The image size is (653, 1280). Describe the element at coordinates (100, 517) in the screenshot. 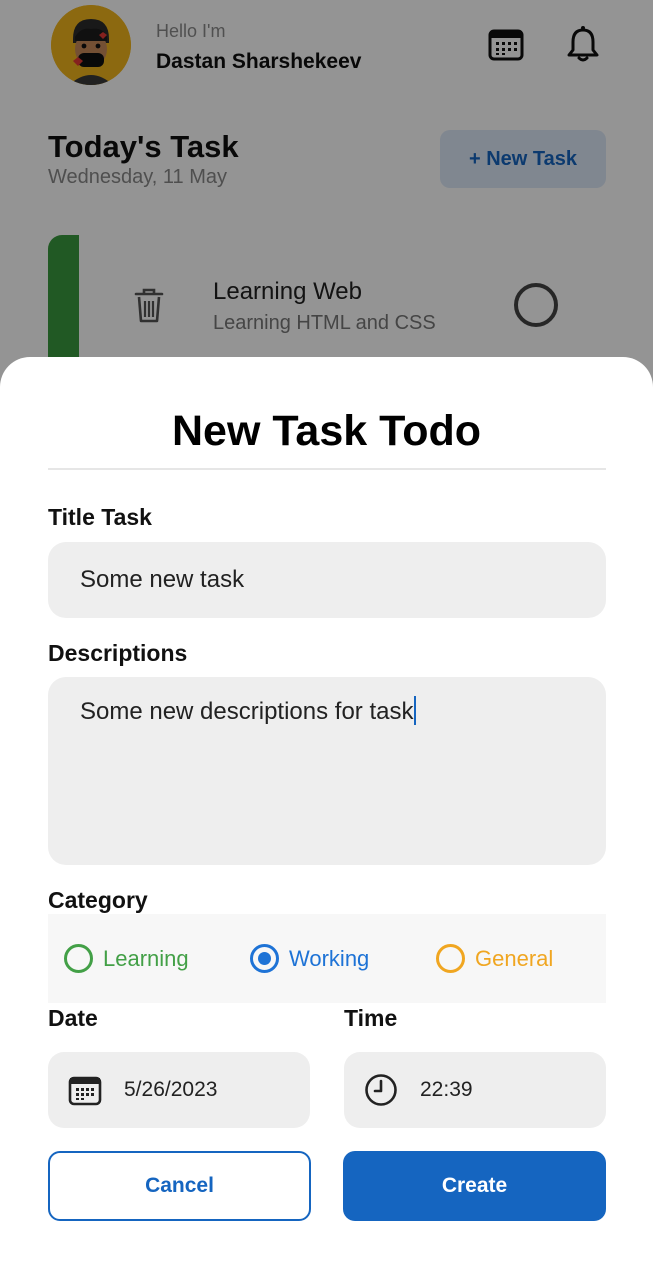

I see `title-label: Title Task` at that location.